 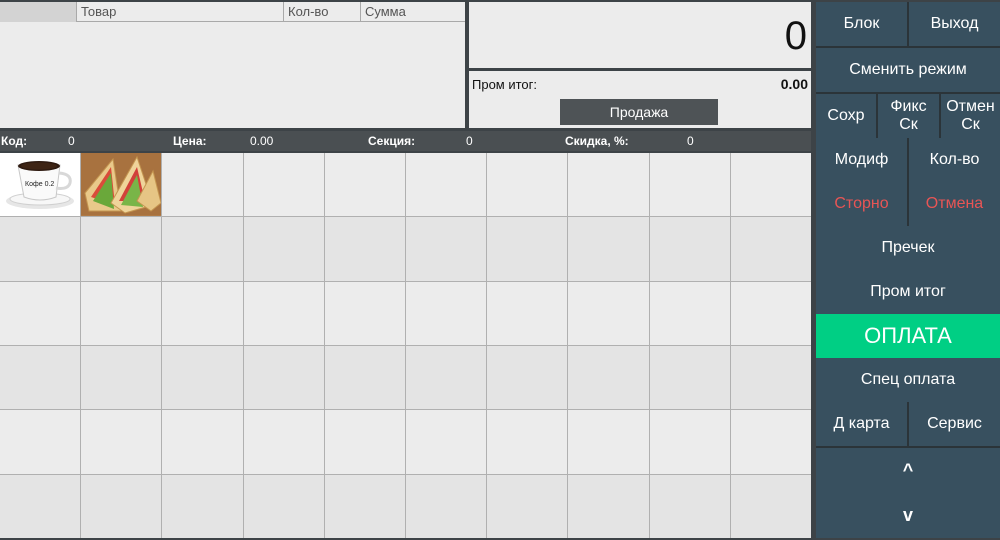 I want to click on sale-mode-button: Продажа, so click(x=639, y=112).